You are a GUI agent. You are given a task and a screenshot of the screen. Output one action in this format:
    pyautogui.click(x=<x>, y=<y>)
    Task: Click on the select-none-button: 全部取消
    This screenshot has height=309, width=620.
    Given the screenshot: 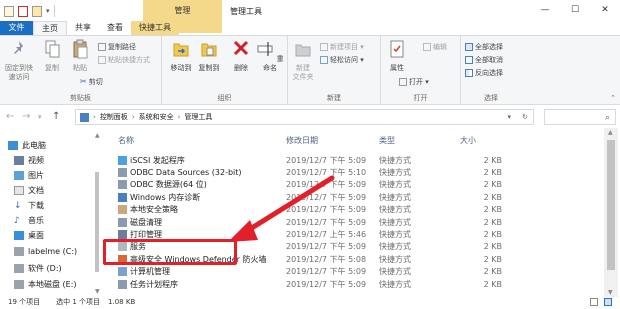 What is the action you would take?
    pyautogui.click(x=484, y=59)
    